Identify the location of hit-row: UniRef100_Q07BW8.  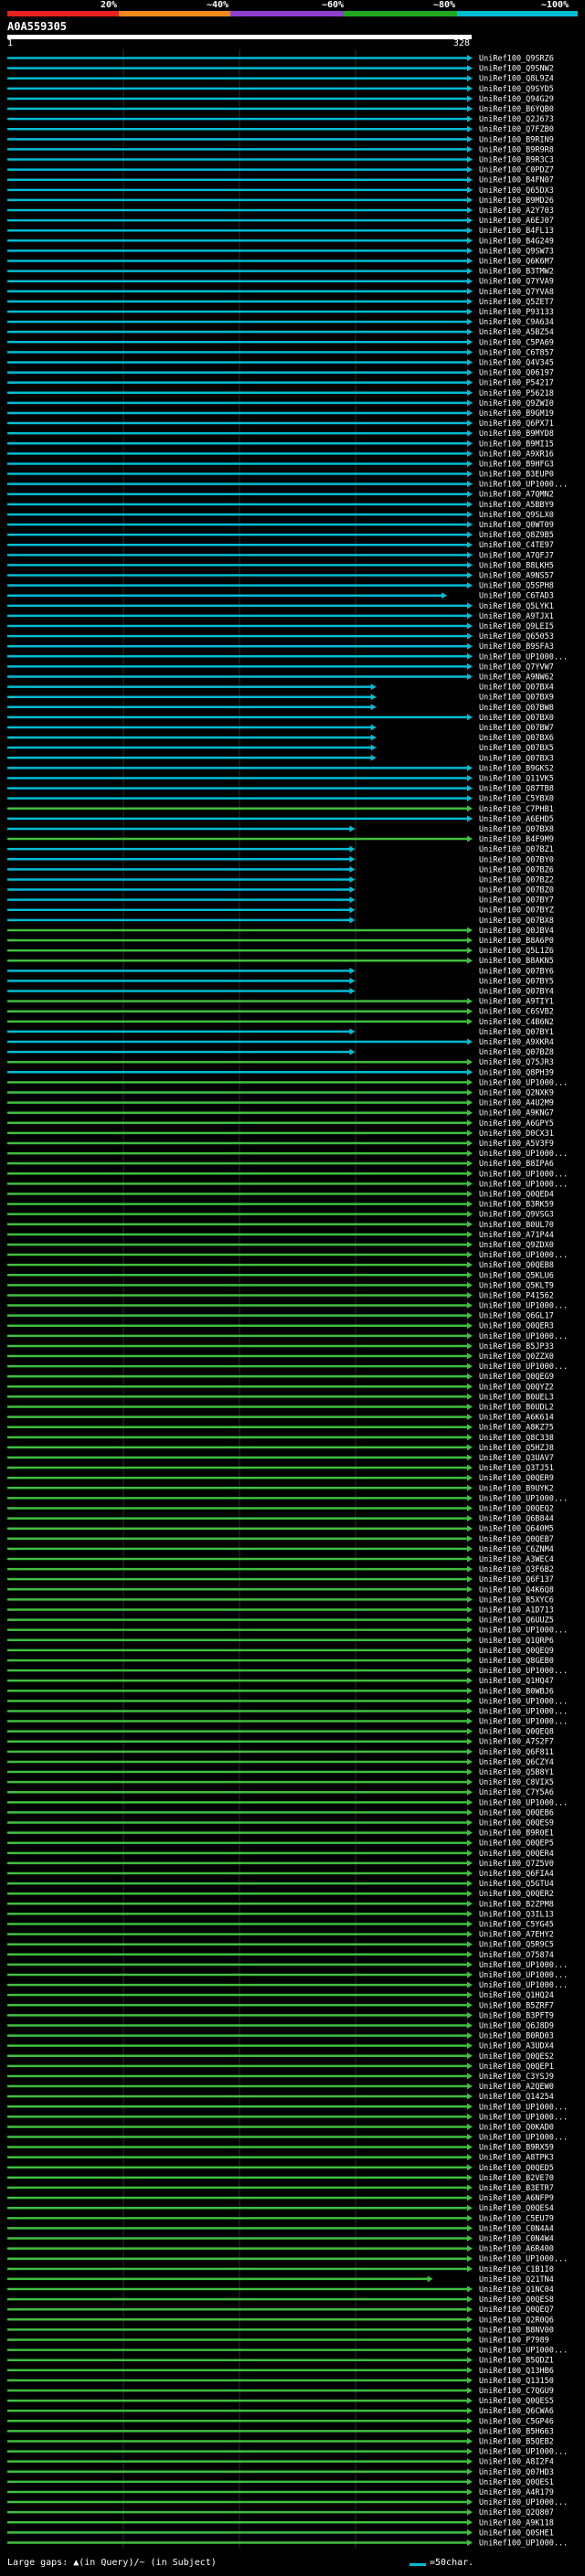
(281, 708).